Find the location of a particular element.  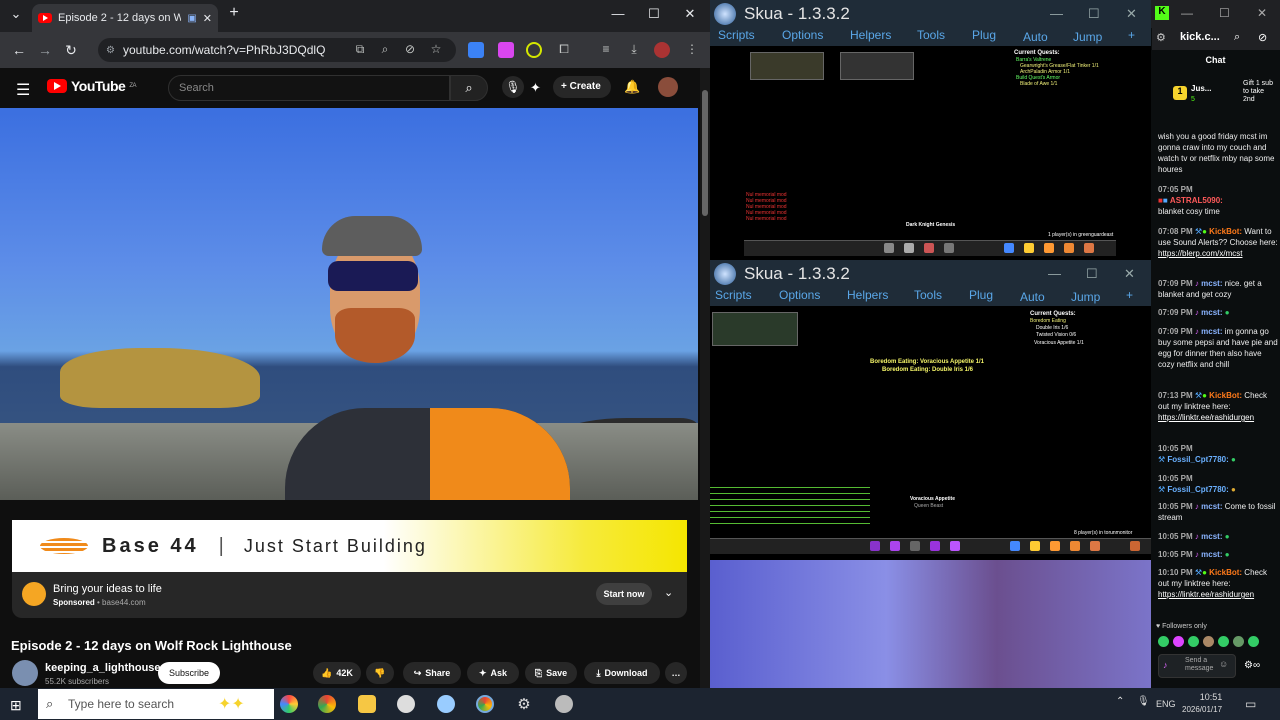

menu-helpers: Helpers is located at coordinates (867, 295).